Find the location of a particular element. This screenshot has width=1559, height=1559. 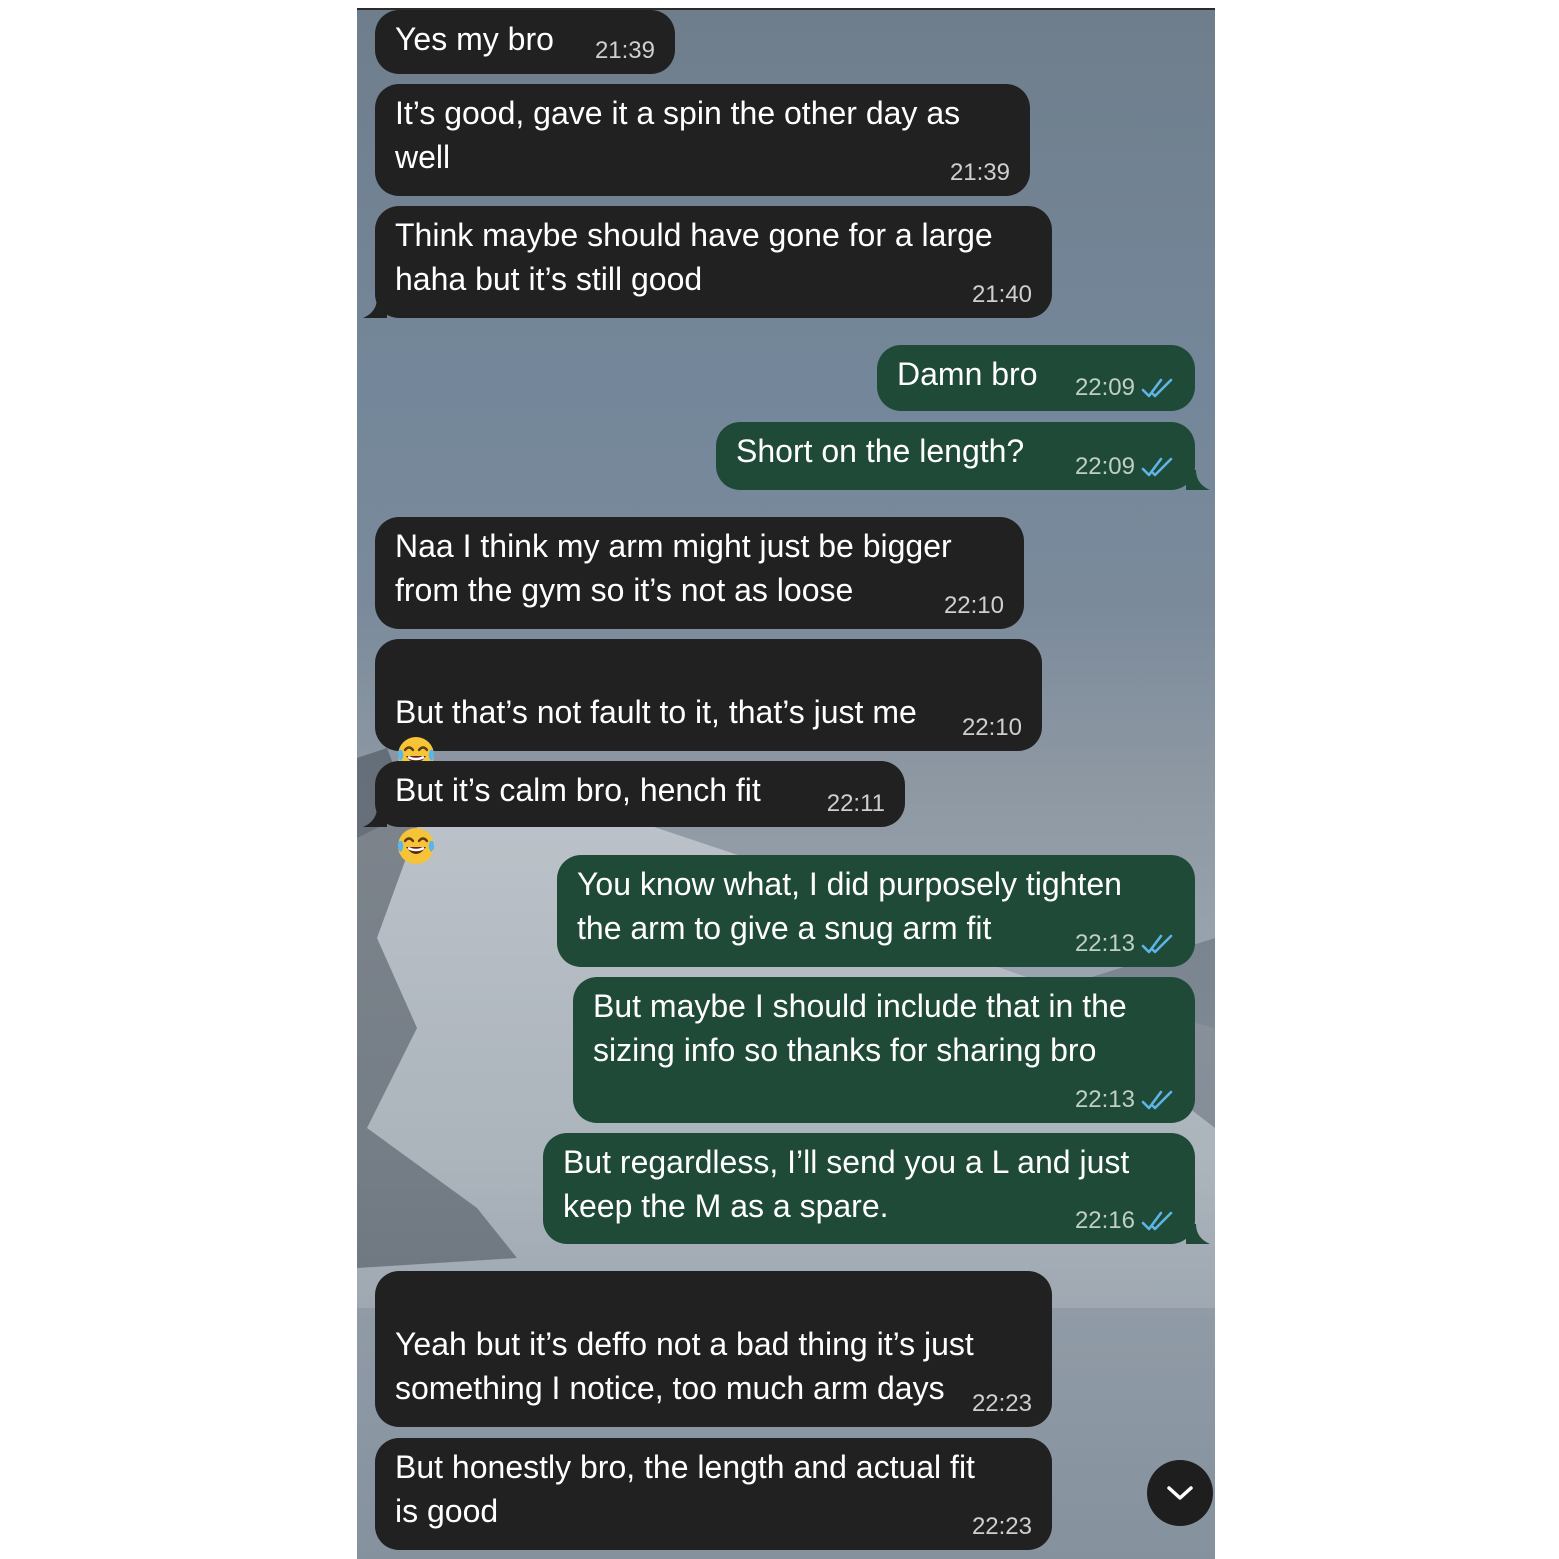

message-meta: 22:11 is located at coordinates (856, 804).